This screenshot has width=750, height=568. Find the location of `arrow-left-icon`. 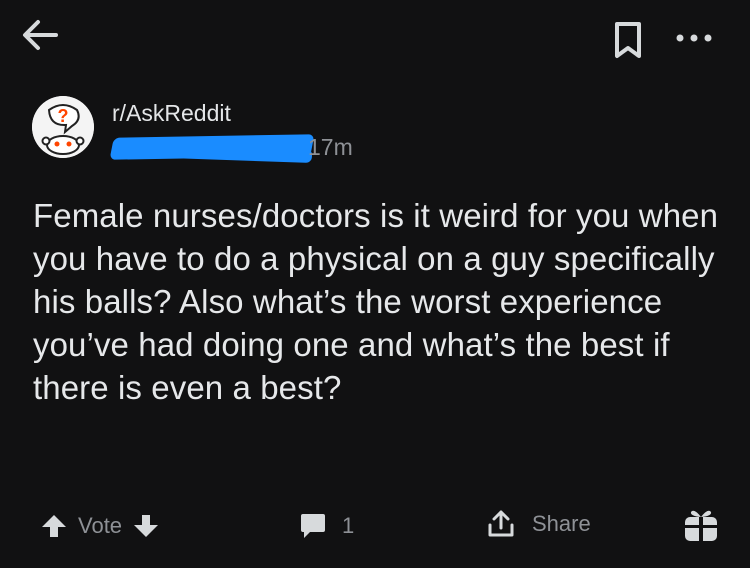

arrow-left-icon is located at coordinates (40, 35).